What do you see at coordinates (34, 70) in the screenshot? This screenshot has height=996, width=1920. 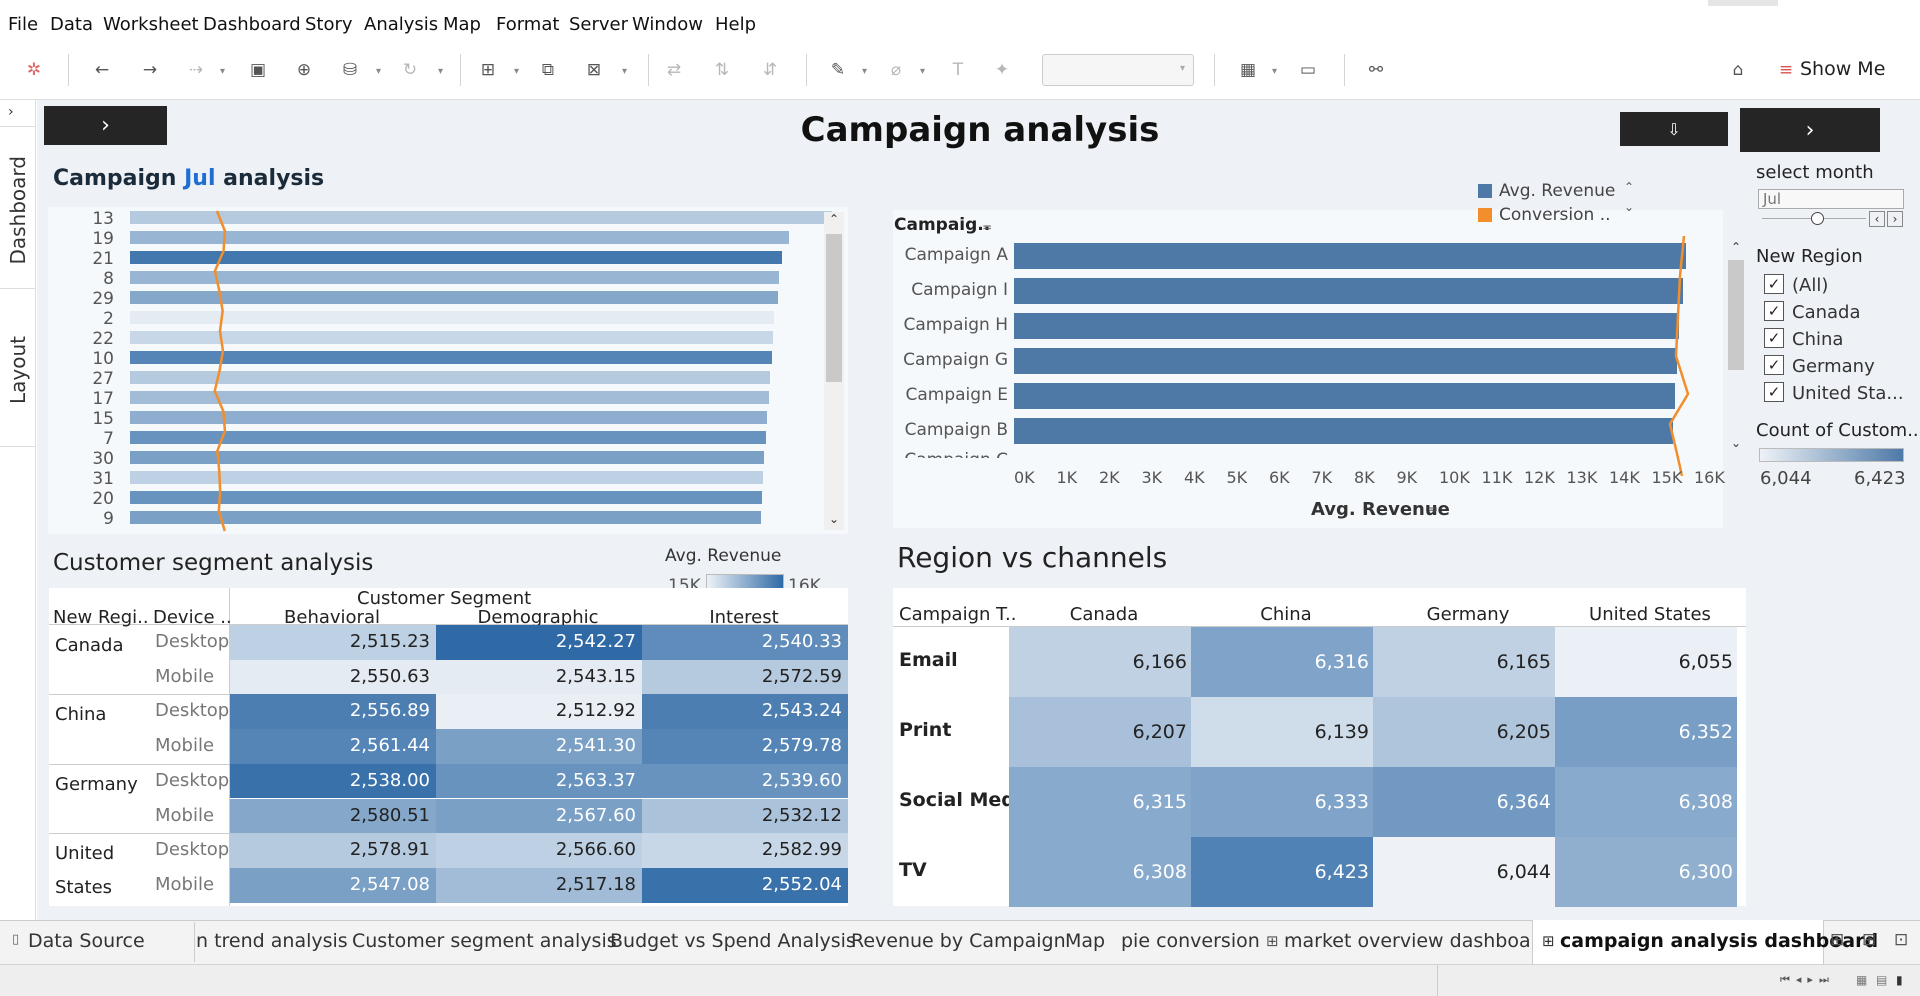 I see `tableau-logo-icon: ✲` at bounding box center [34, 70].